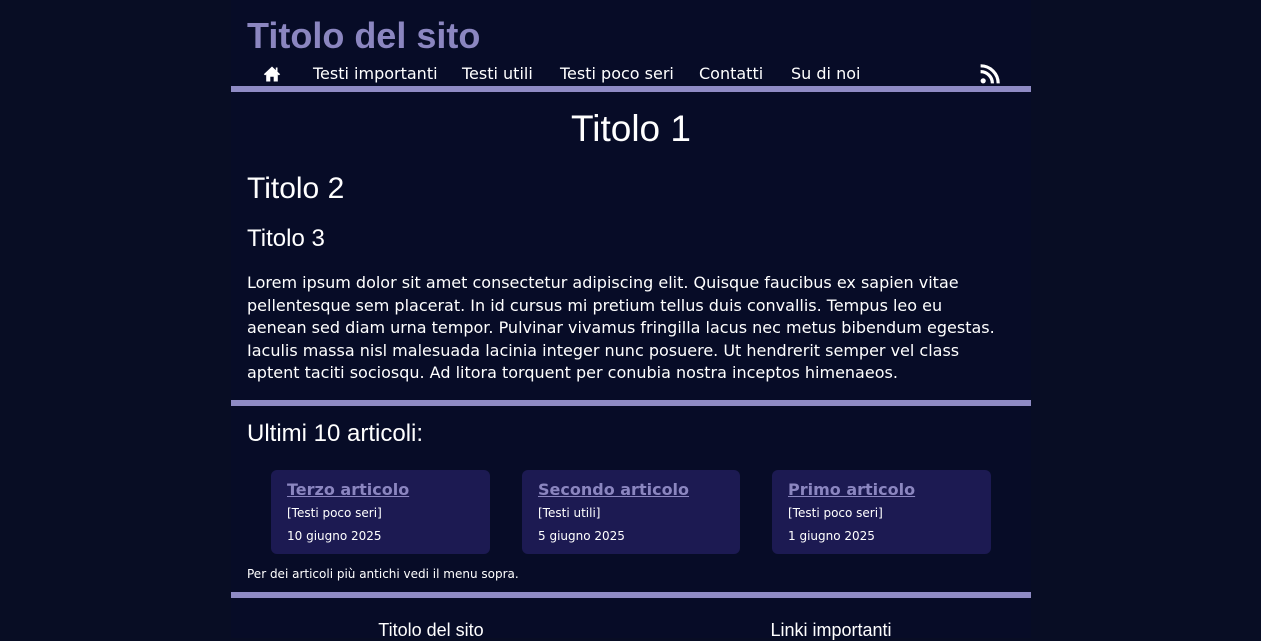  Describe the element at coordinates (631, 595) in the screenshot. I see `footer-divider` at that location.